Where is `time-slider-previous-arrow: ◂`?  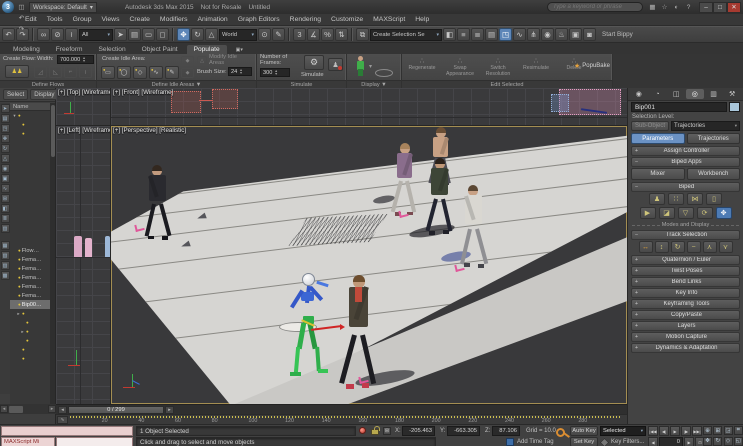 time-slider-previous-arrow: ◂ is located at coordinates (62, 409).